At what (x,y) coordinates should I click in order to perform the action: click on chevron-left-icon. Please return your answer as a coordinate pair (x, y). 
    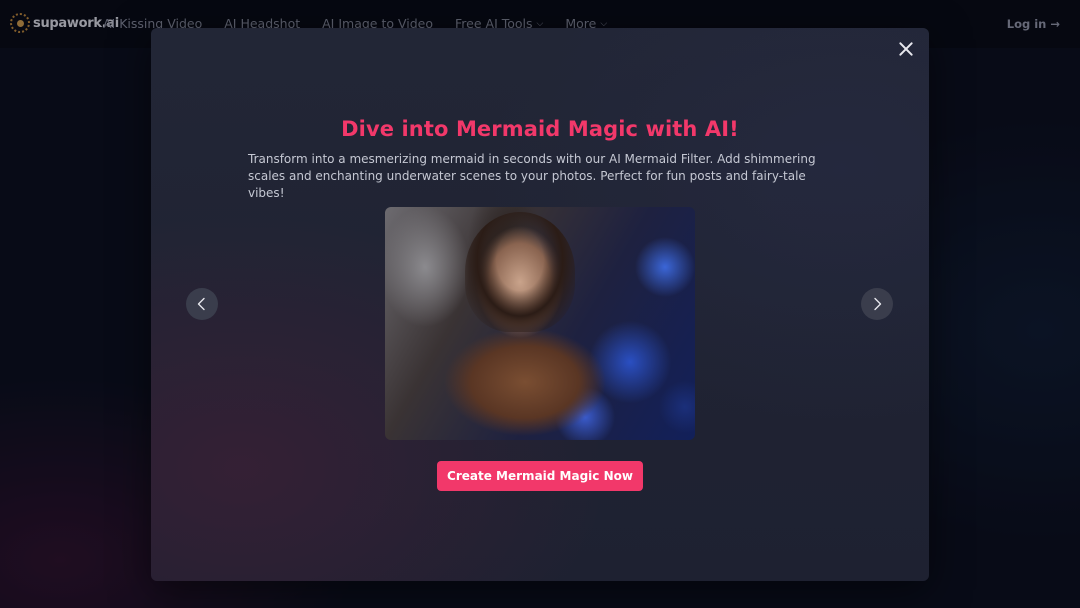
    Looking at the image, I should click on (201, 304).